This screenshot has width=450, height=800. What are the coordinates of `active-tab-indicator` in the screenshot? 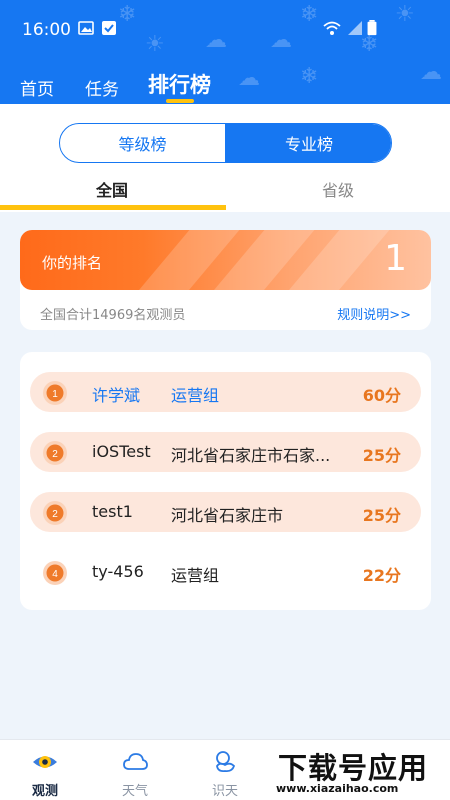 It's located at (180, 101).